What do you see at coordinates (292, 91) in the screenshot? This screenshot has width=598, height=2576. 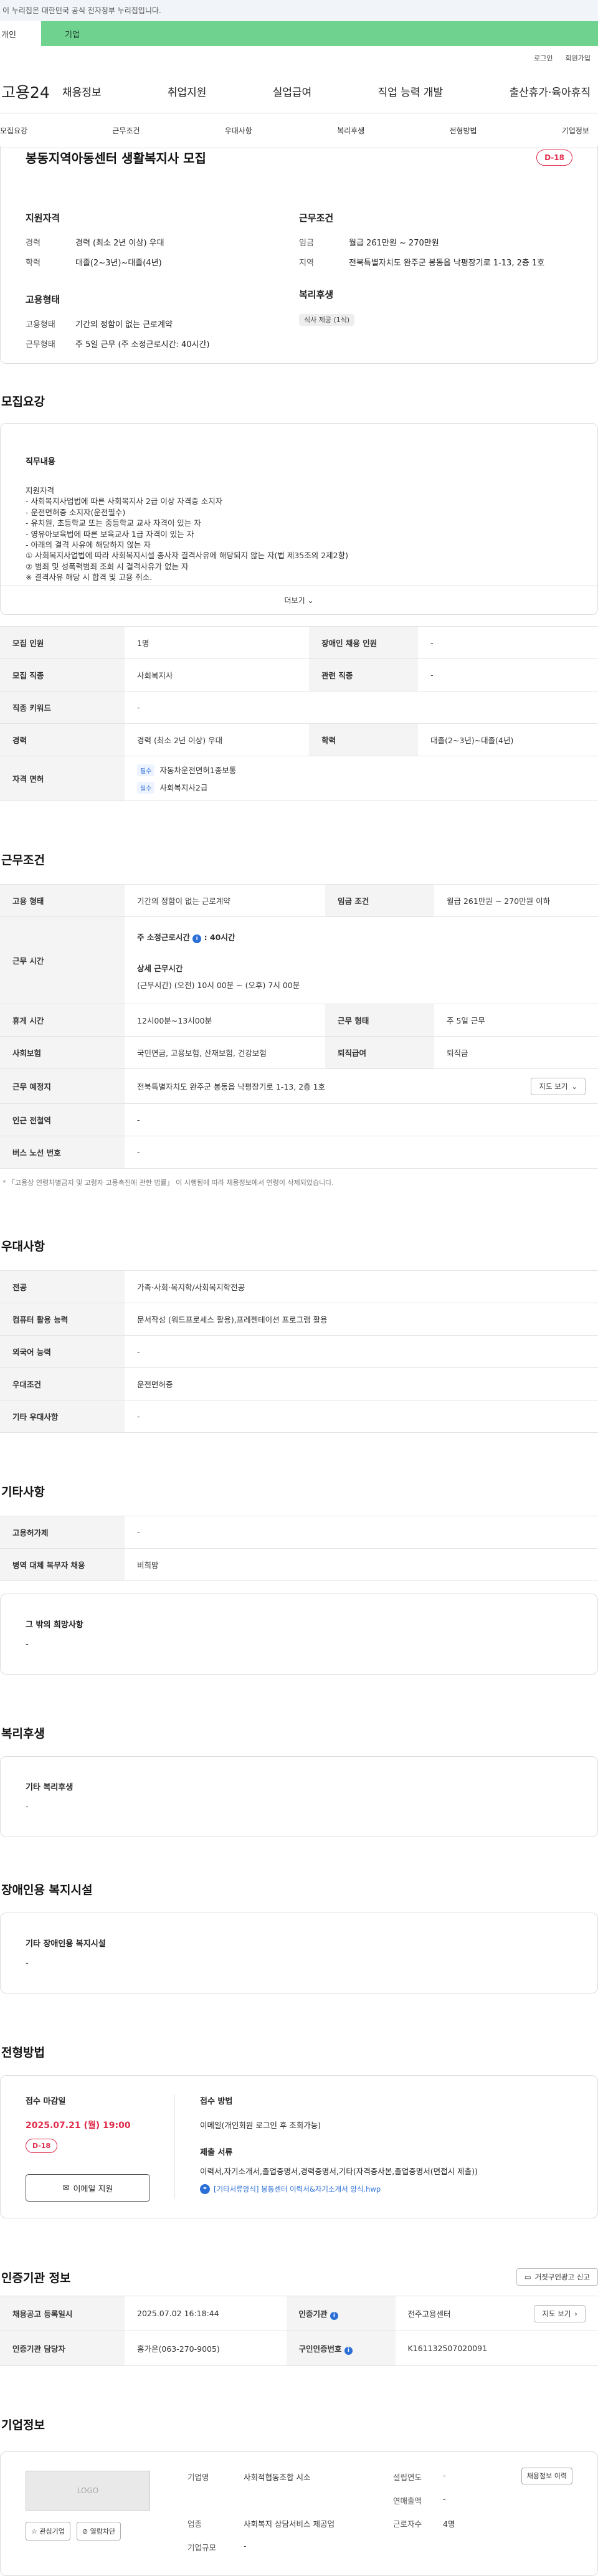 I see `gnb-unemployment: 실업급여` at bounding box center [292, 91].